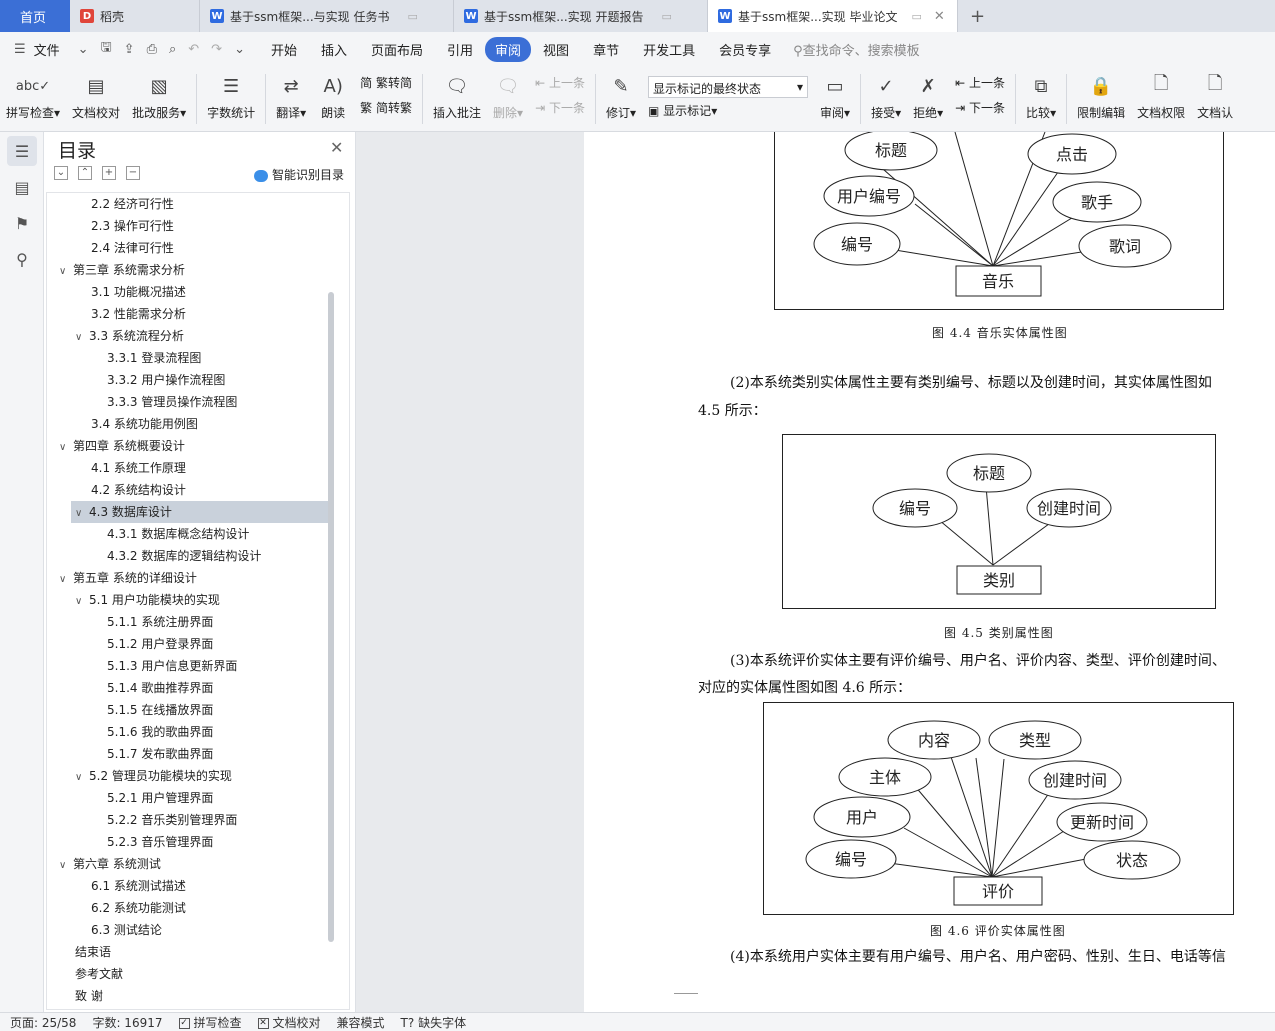 This screenshot has height=1031, width=1275. I want to click on insert-comment-button: 🗨 插入批注, so click(457, 93).